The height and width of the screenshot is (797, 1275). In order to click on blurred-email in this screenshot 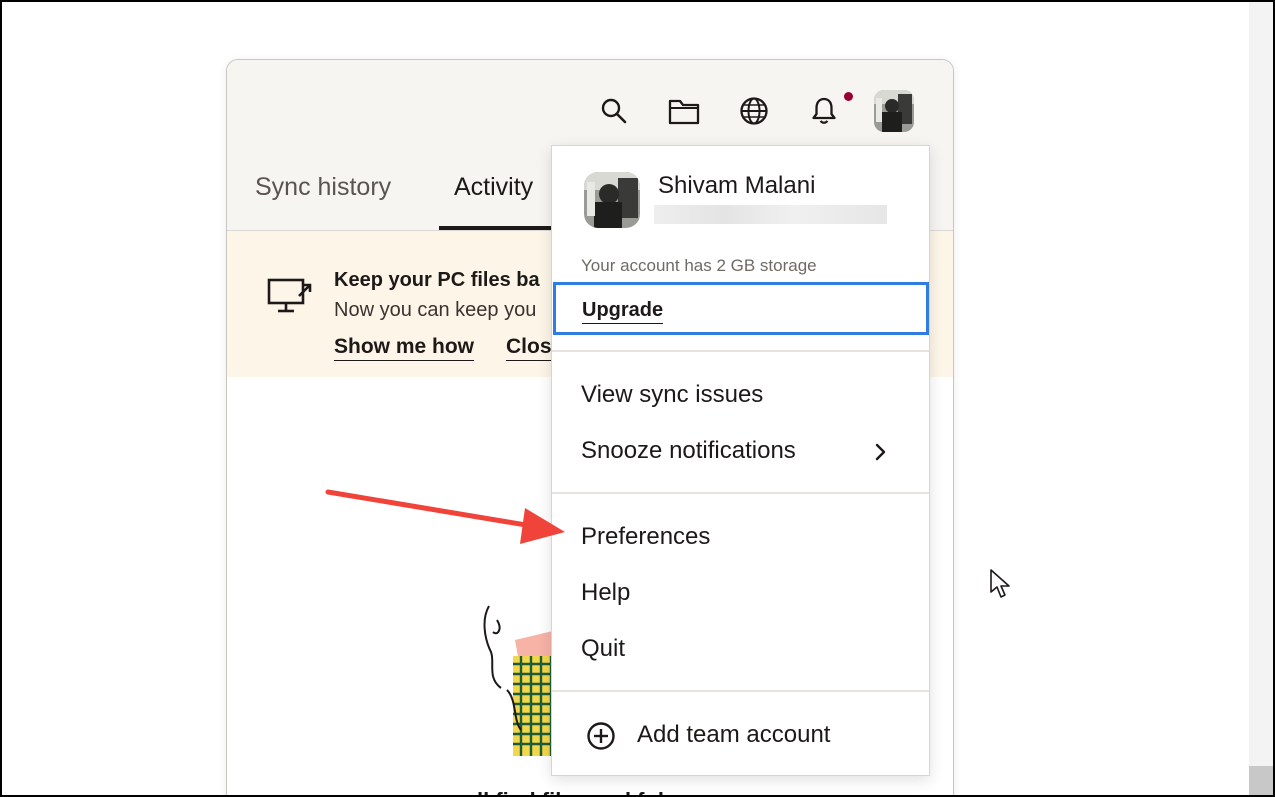, I will do `click(770, 214)`.